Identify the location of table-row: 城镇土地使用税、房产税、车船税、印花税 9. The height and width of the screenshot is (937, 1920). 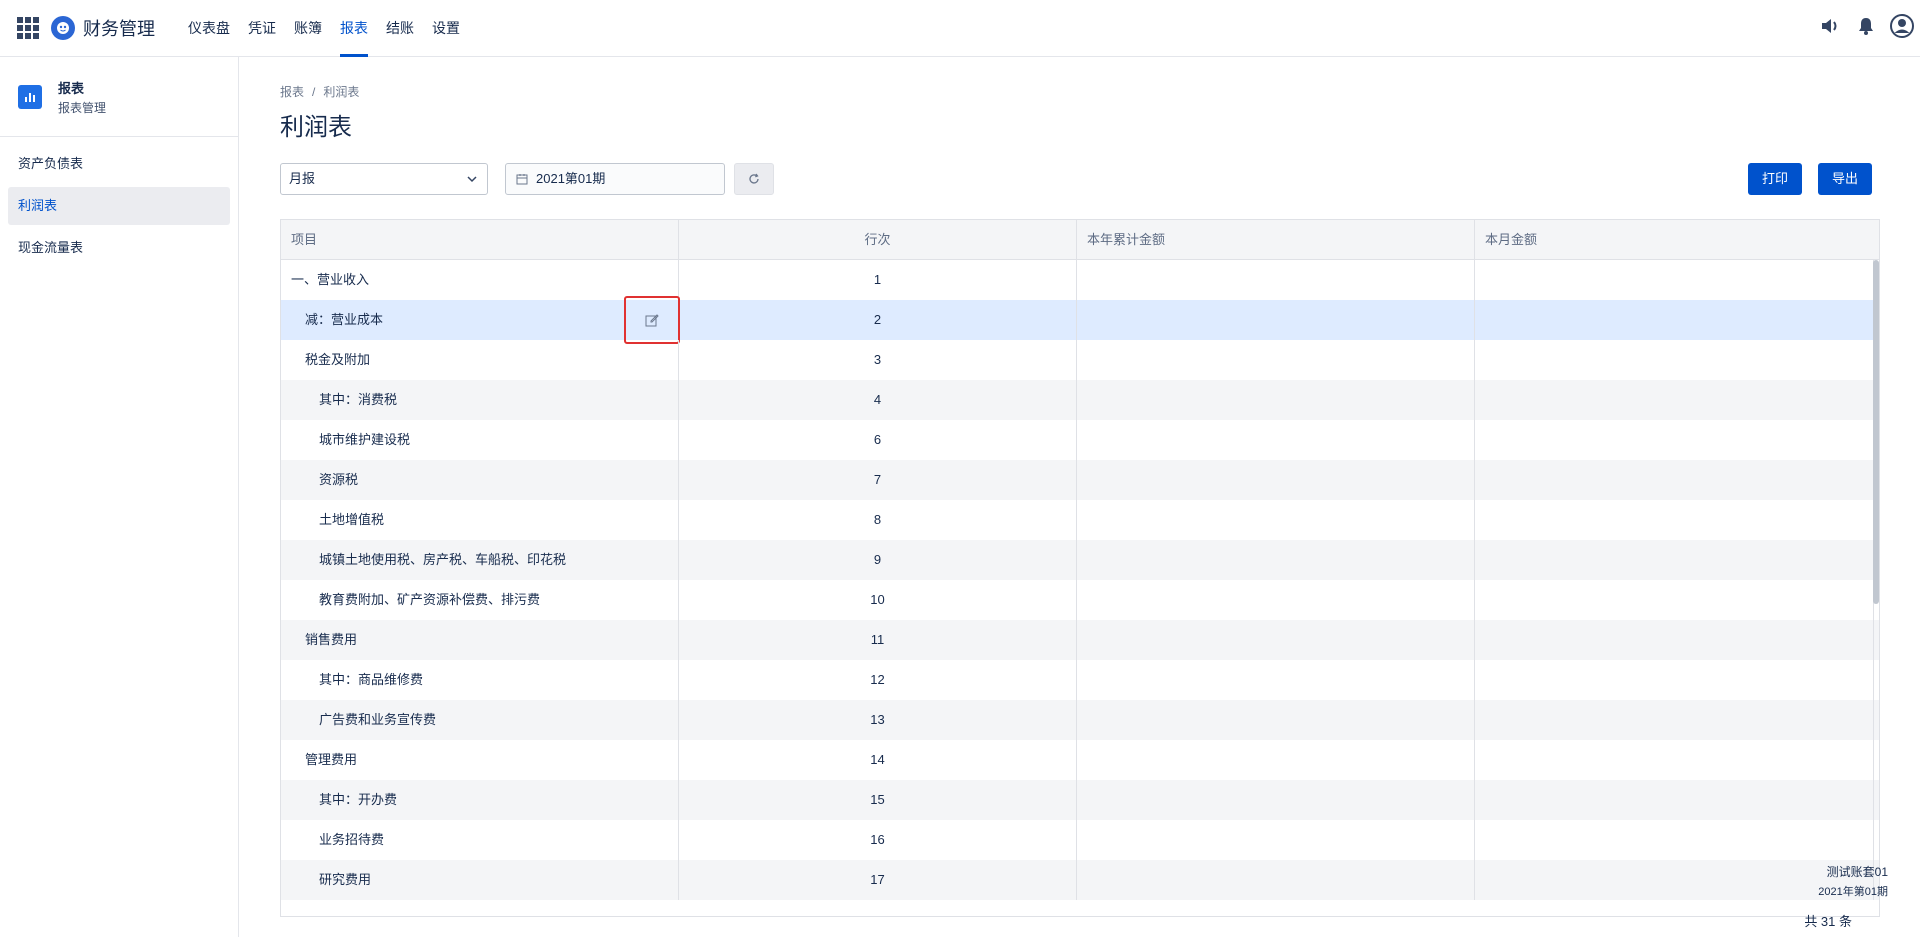
(1080, 560).